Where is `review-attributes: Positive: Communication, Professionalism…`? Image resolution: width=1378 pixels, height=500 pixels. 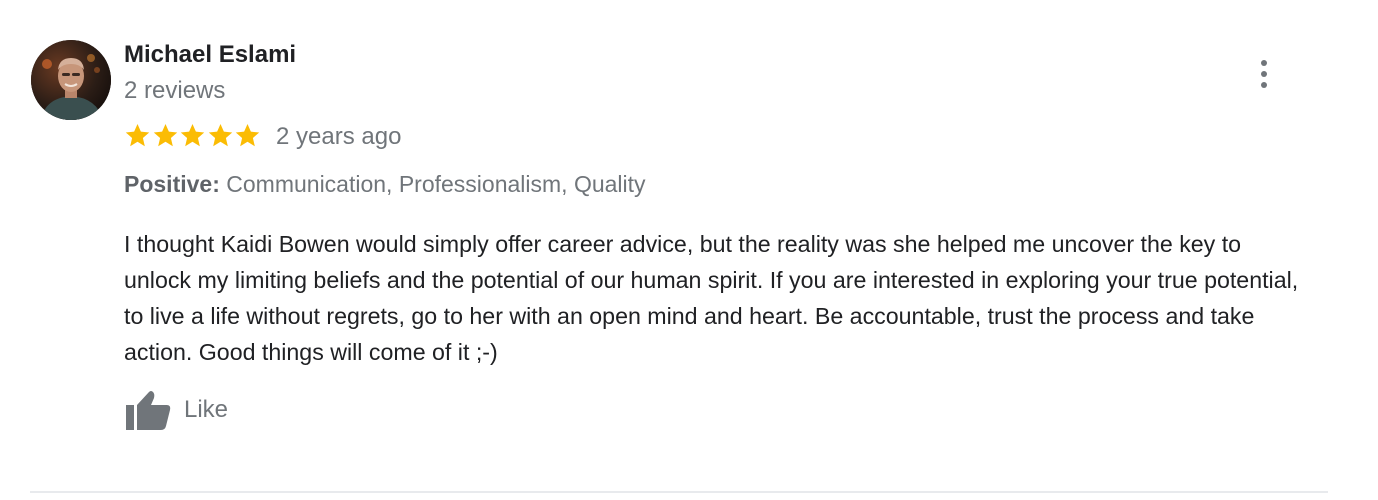 review-attributes: Positive: Communication, Professionalism… is located at coordinates (385, 184).